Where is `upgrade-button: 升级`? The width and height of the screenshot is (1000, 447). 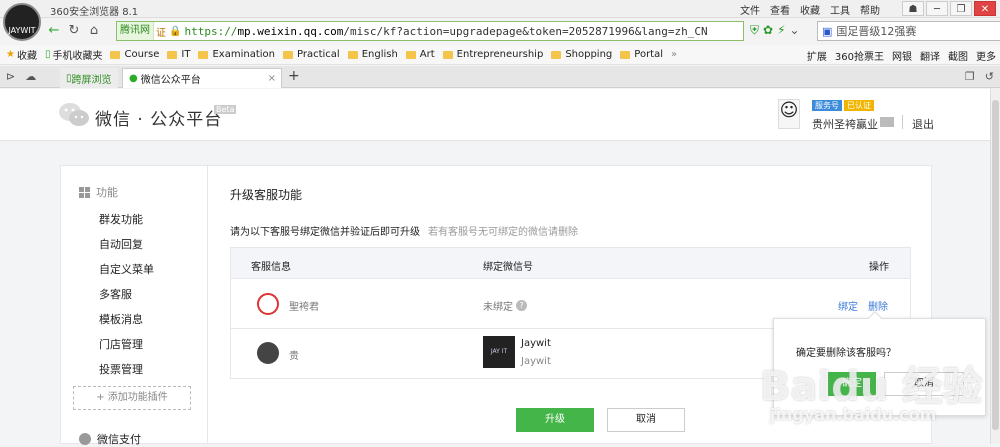
upgrade-button: 升级 is located at coordinates (555, 420).